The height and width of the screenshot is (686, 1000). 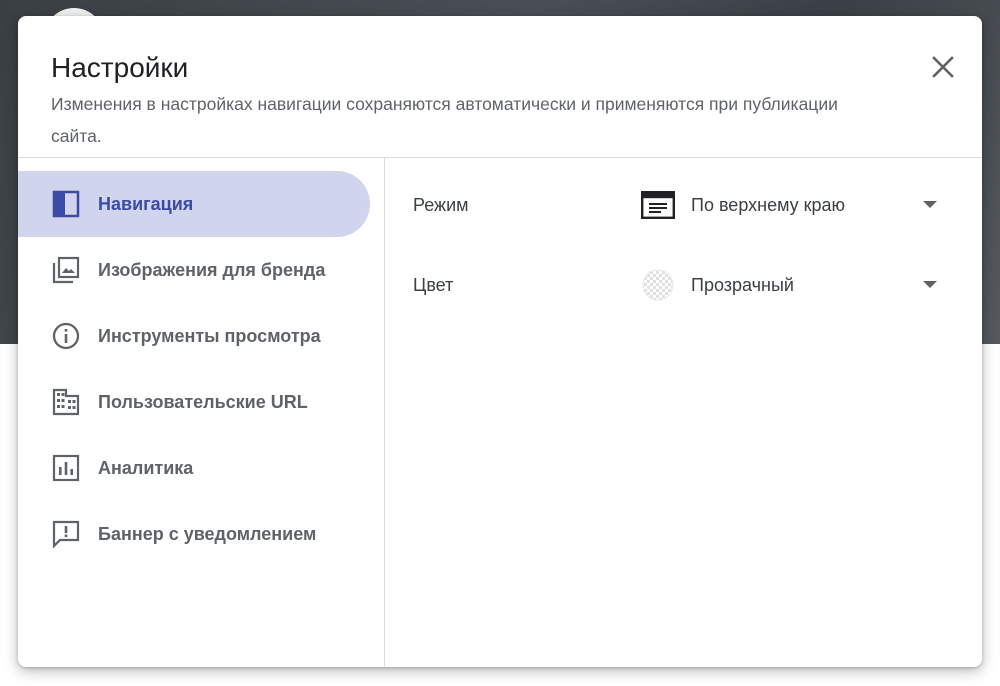 I want to click on domain-icon, so click(x=66, y=402).